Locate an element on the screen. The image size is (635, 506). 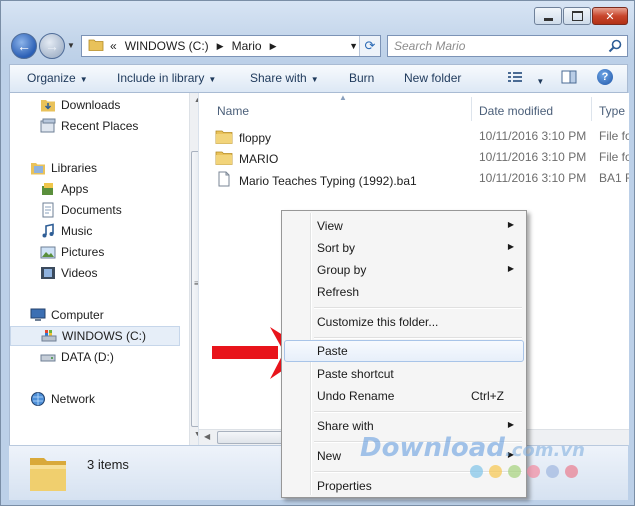
menu-item-refresh: Refresh is located at coordinates (404, 292).